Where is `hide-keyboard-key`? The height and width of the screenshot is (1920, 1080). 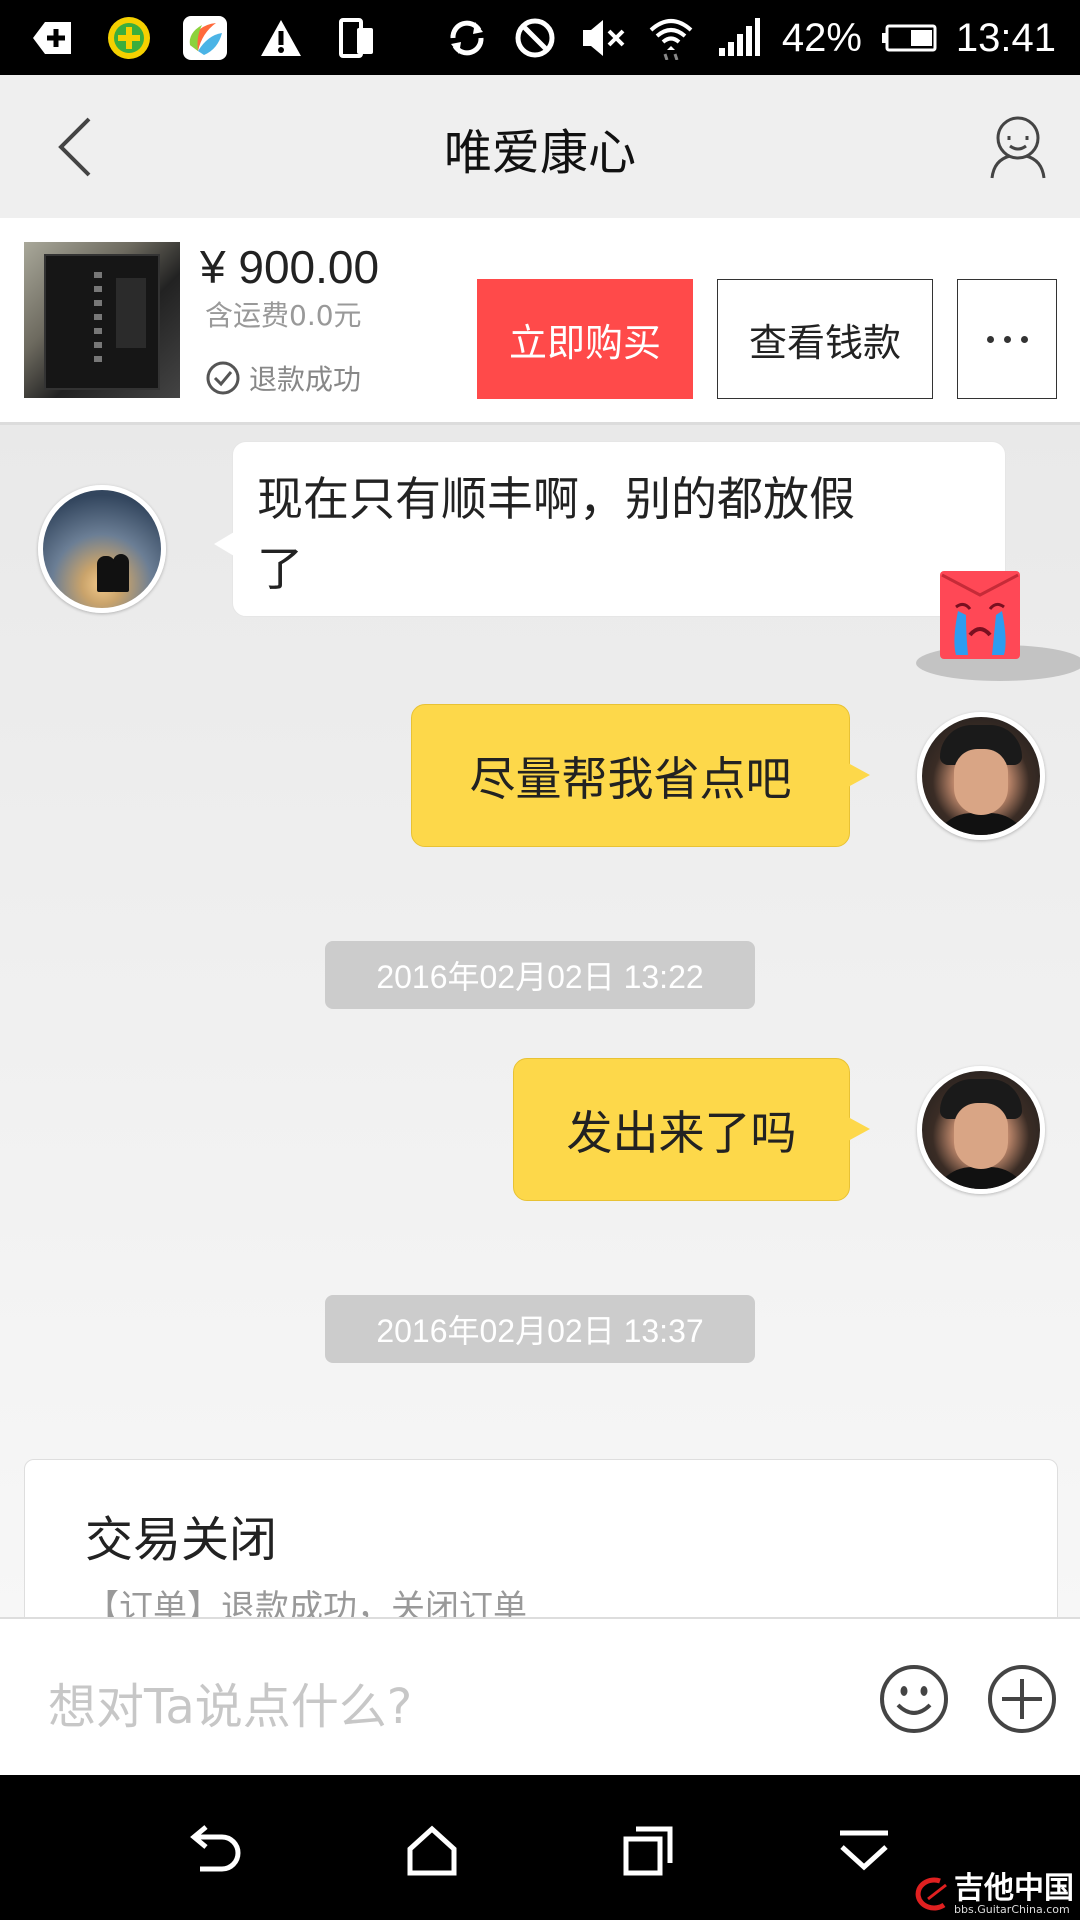 hide-keyboard-key is located at coordinates (864, 1851).